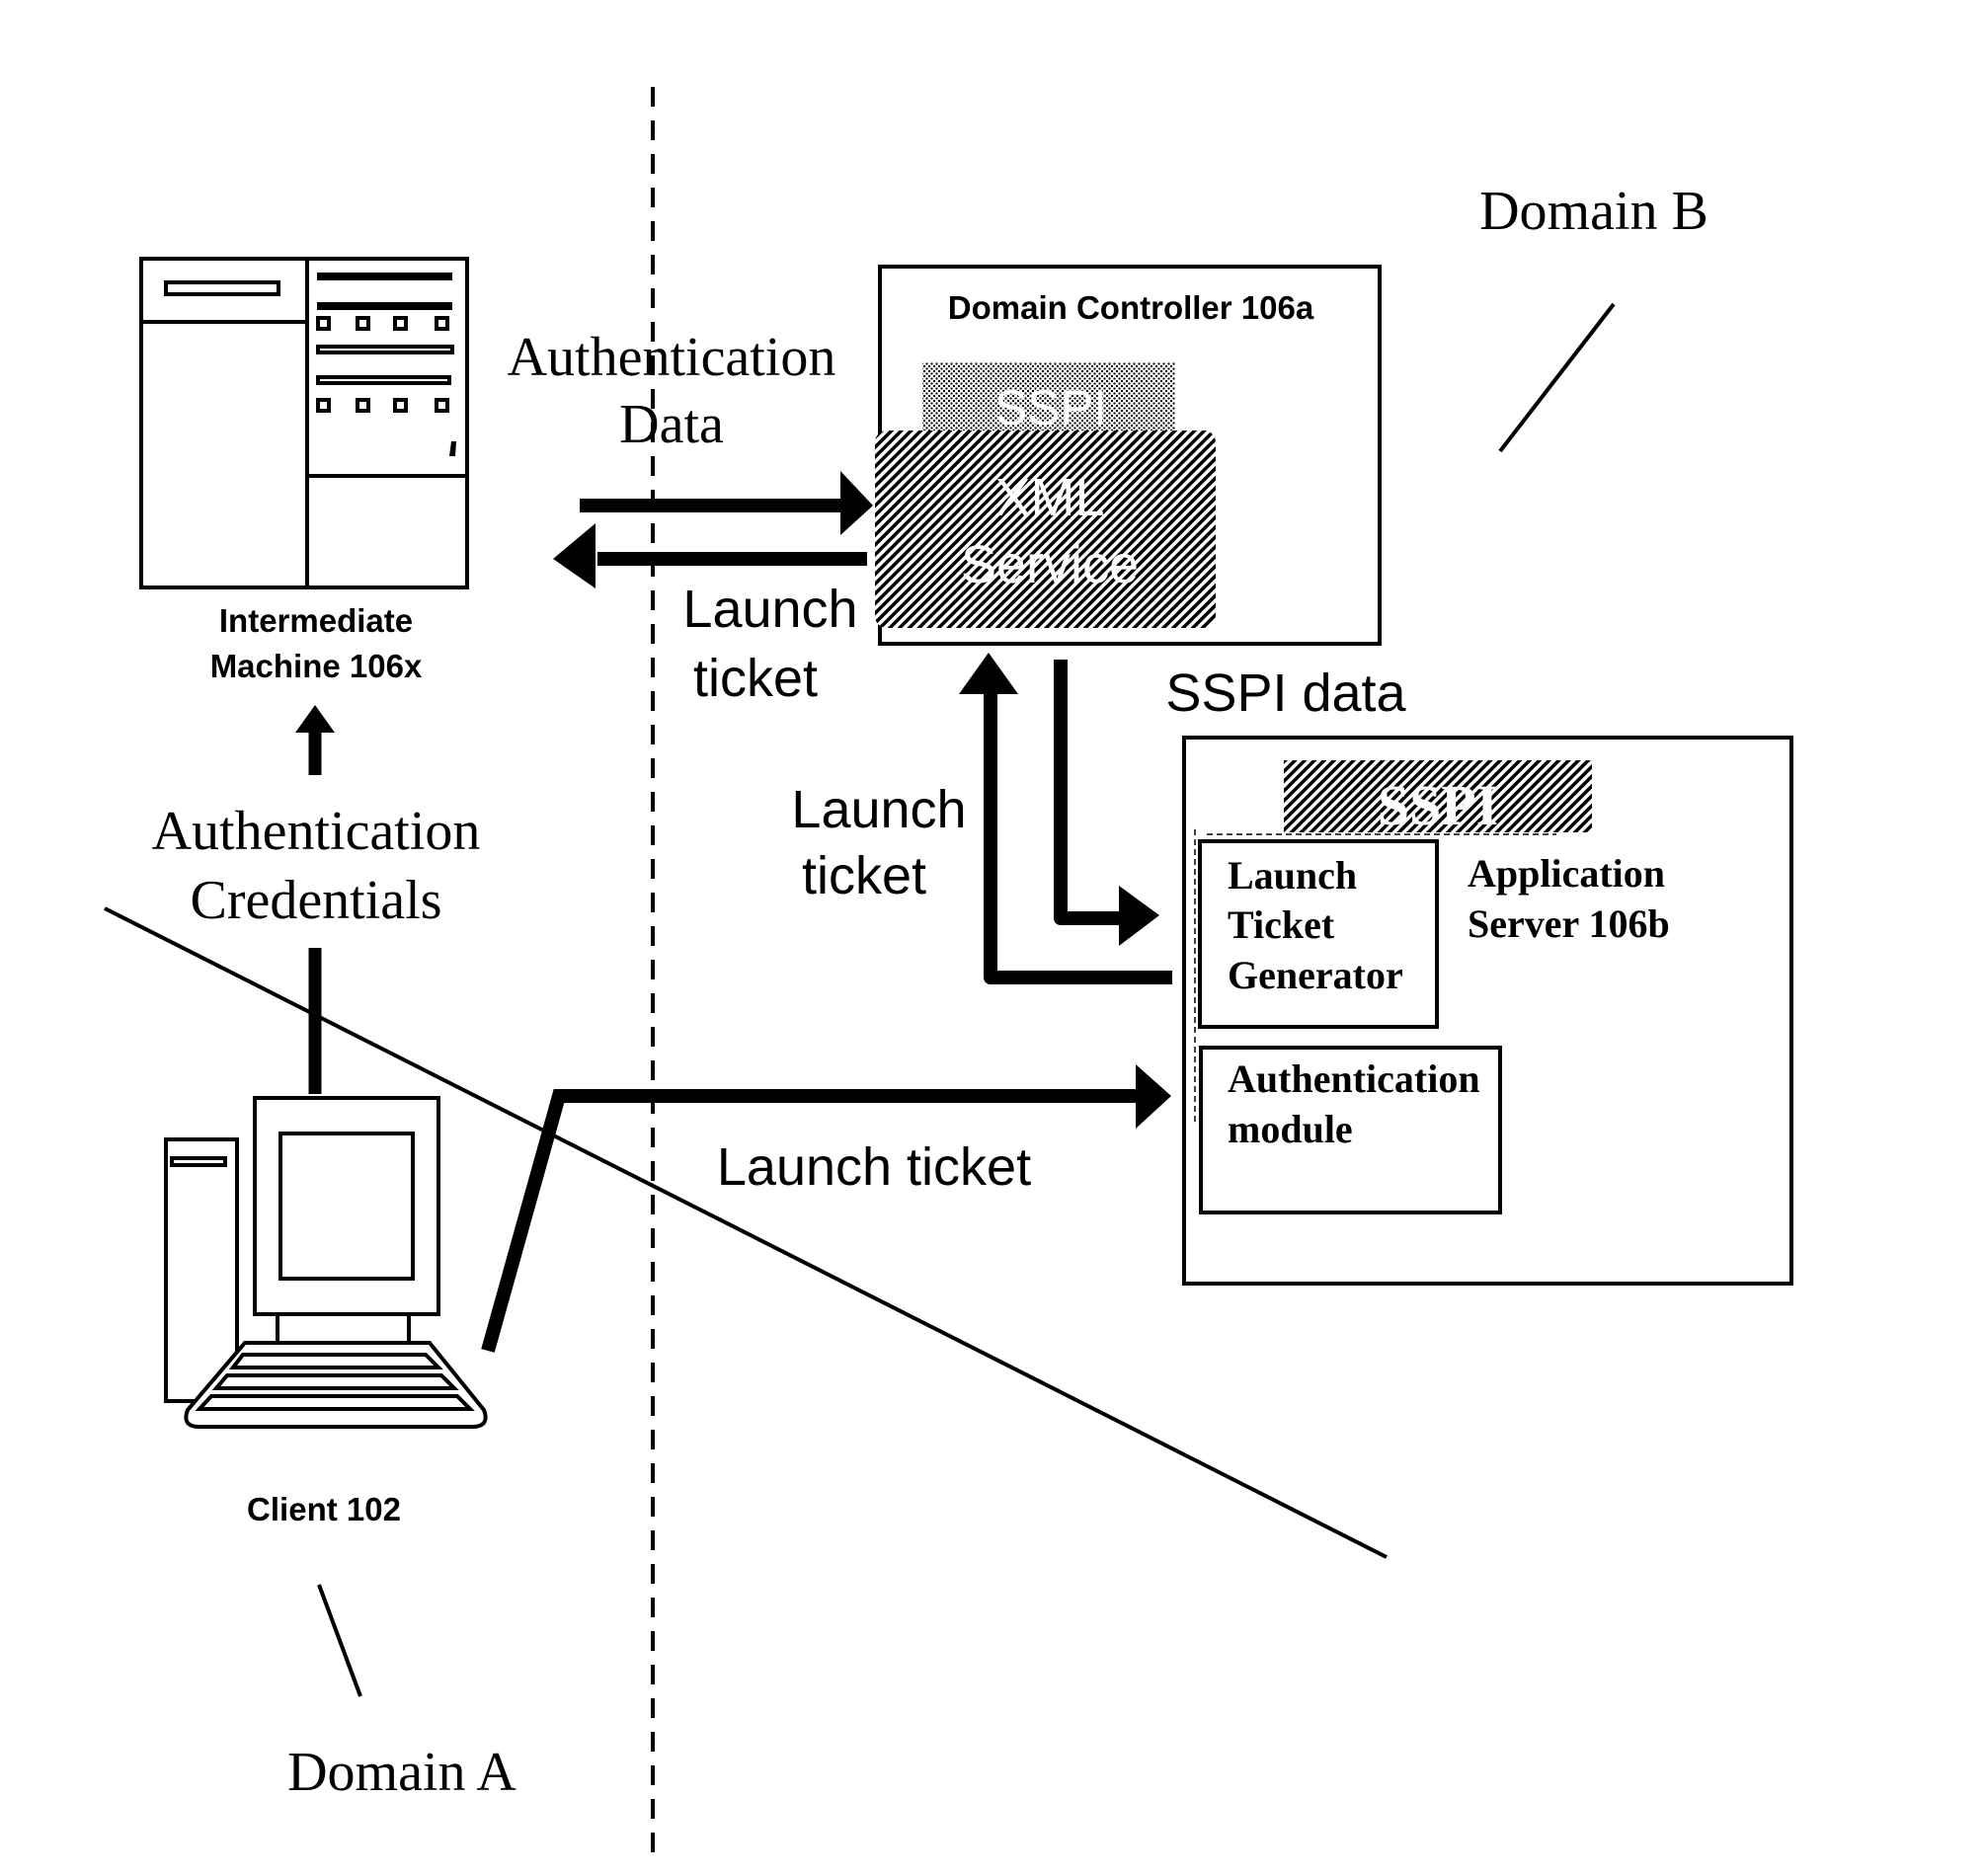 This screenshot has height=1876, width=1985. I want to click on launch-ticket-up-label-line2: ticket, so click(864, 876).